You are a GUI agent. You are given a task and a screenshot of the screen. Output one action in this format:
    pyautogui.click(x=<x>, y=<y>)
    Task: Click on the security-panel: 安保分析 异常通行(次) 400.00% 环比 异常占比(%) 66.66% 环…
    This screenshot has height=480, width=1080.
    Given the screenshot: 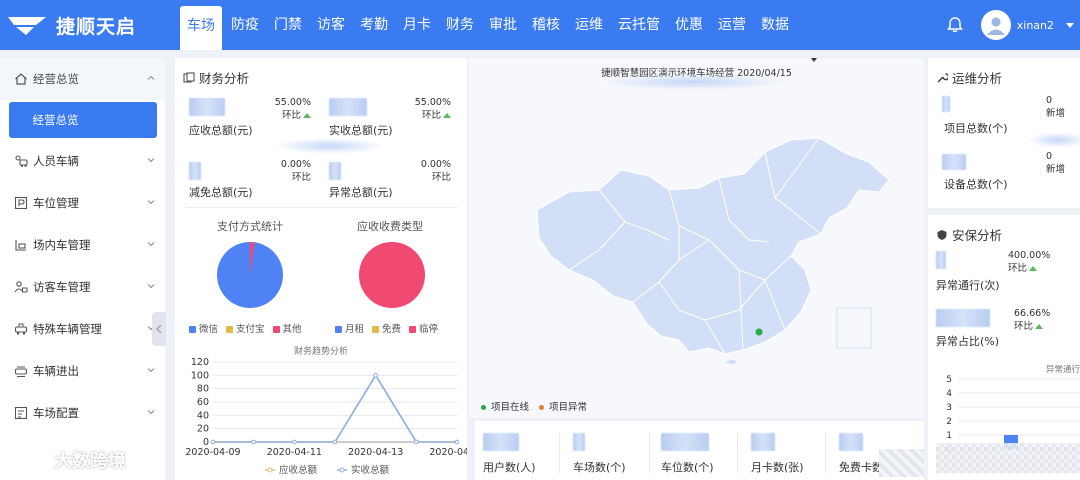 What is the action you would take?
    pyautogui.click(x=1004, y=347)
    